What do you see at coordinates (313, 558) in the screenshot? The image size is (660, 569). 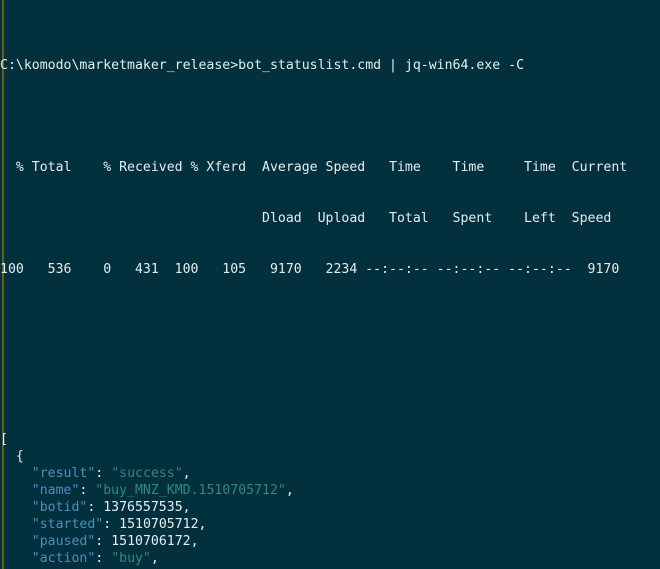 I see `json-line: "action": "buy",` at bounding box center [313, 558].